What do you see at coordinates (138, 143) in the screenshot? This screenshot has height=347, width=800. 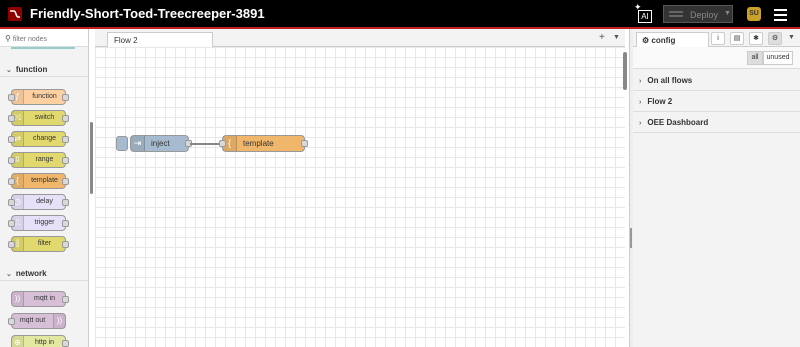 I see `arrow-icon: ⇥` at bounding box center [138, 143].